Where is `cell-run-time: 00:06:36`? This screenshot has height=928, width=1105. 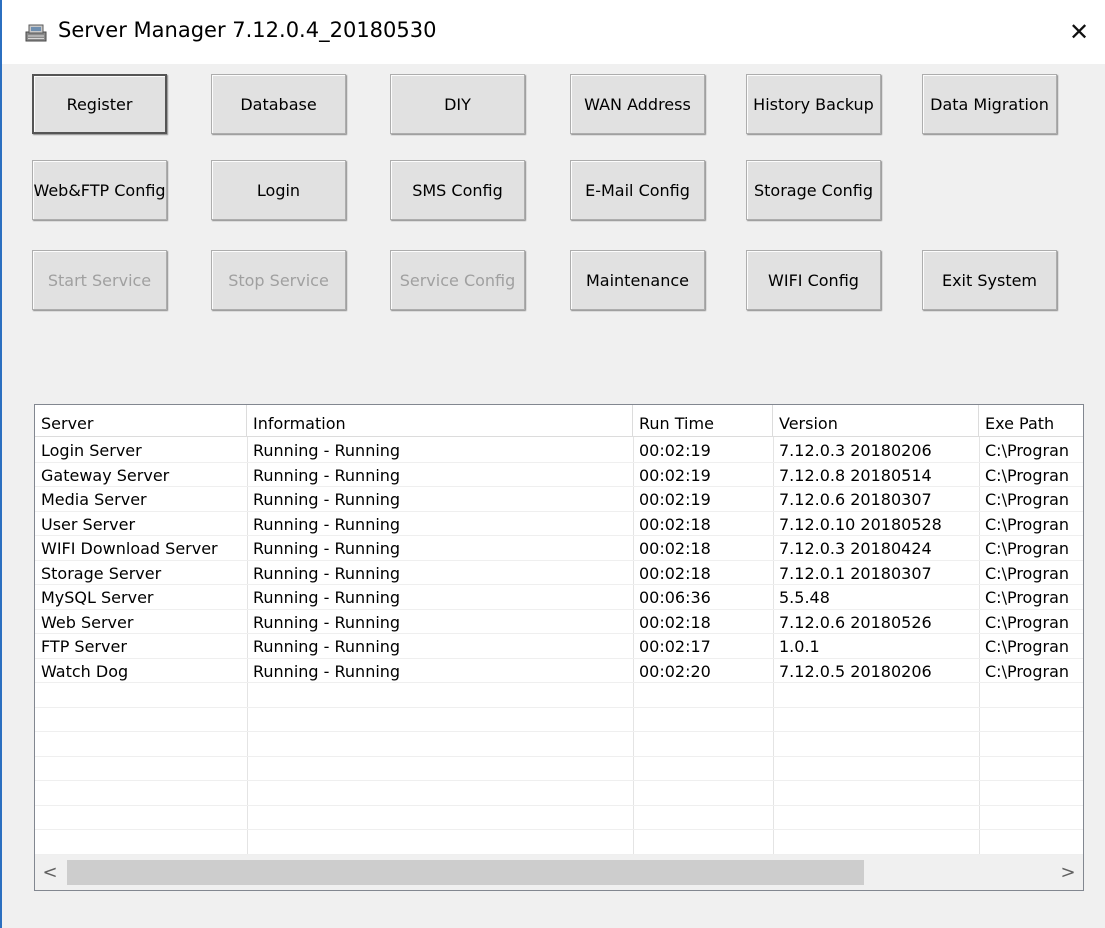 cell-run-time: 00:06:36 is located at coordinates (675, 597).